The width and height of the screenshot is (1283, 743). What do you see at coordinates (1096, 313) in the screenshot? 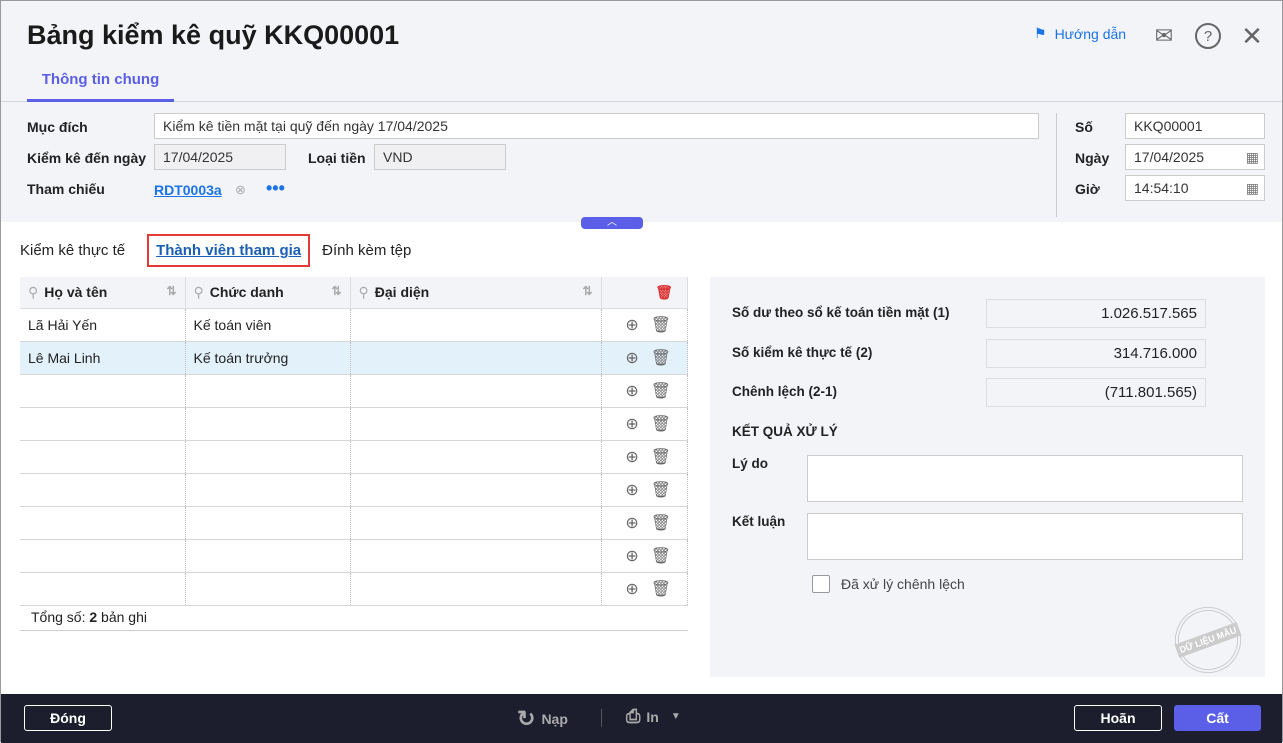
I see `balance-value: 1.026.517.565` at bounding box center [1096, 313].